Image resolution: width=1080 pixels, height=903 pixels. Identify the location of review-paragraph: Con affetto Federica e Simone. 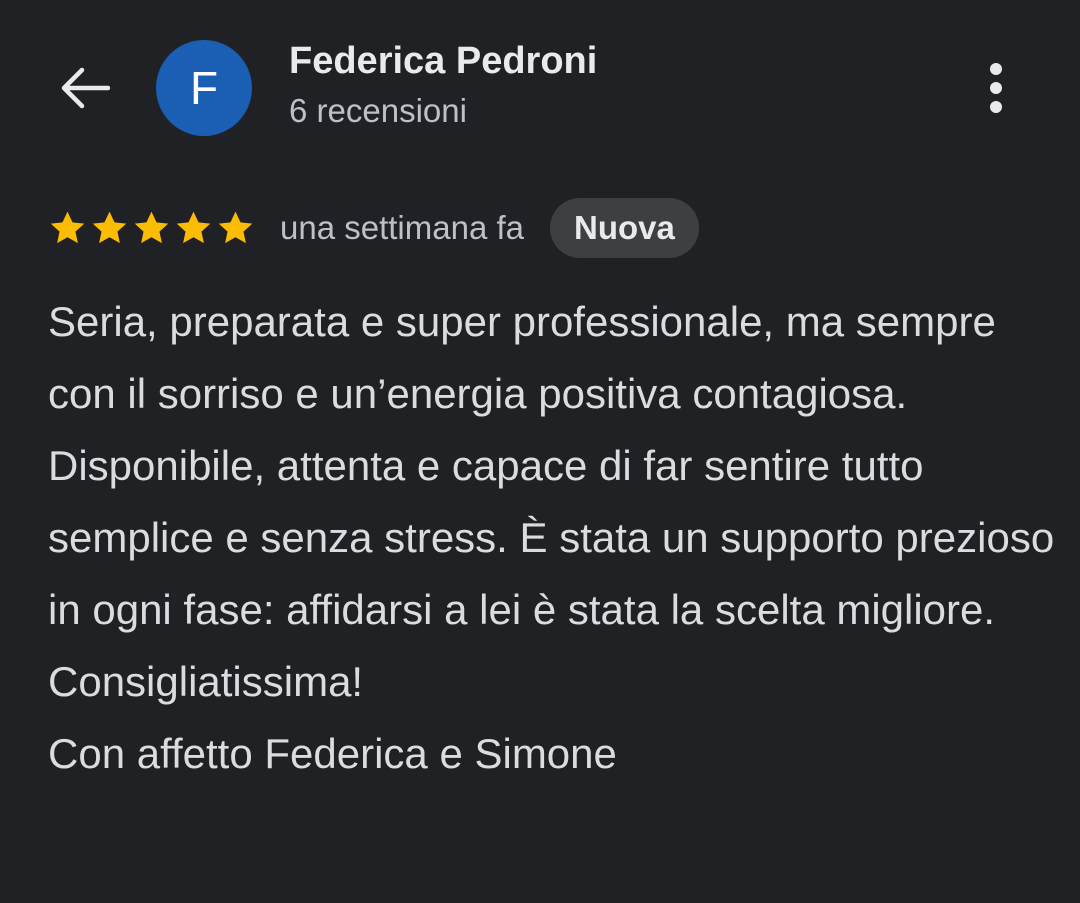
(332, 753).